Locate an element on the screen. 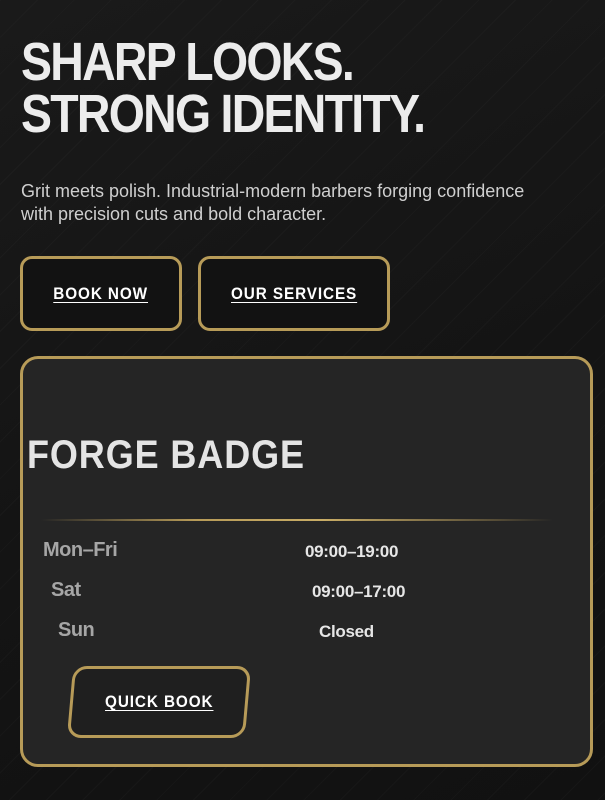 The height and width of the screenshot is (800, 605). quick-book-label: QUICK BOOK is located at coordinates (159, 701).